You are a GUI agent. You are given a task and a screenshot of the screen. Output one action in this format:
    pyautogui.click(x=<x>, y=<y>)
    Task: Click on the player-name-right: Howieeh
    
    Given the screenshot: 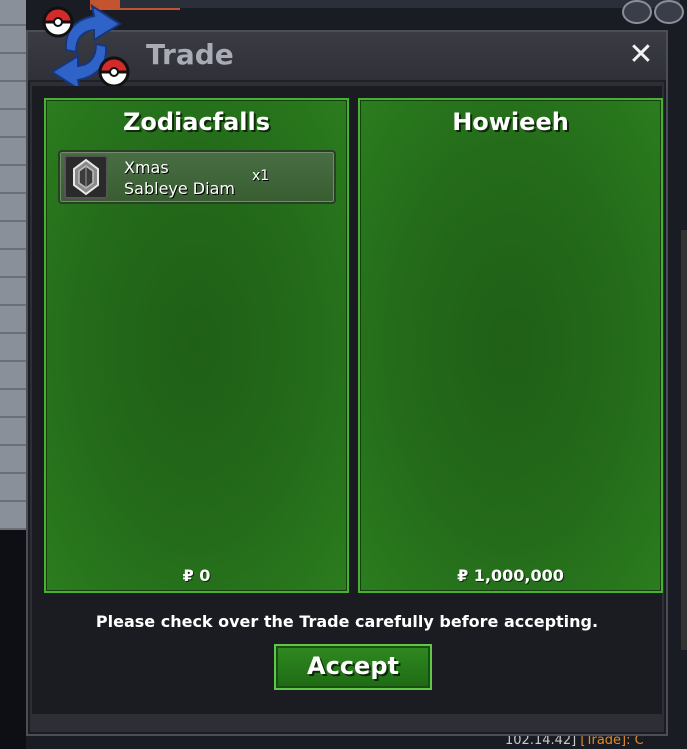 What is the action you would take?
    pyautogui.click(x=510, y=122)
    